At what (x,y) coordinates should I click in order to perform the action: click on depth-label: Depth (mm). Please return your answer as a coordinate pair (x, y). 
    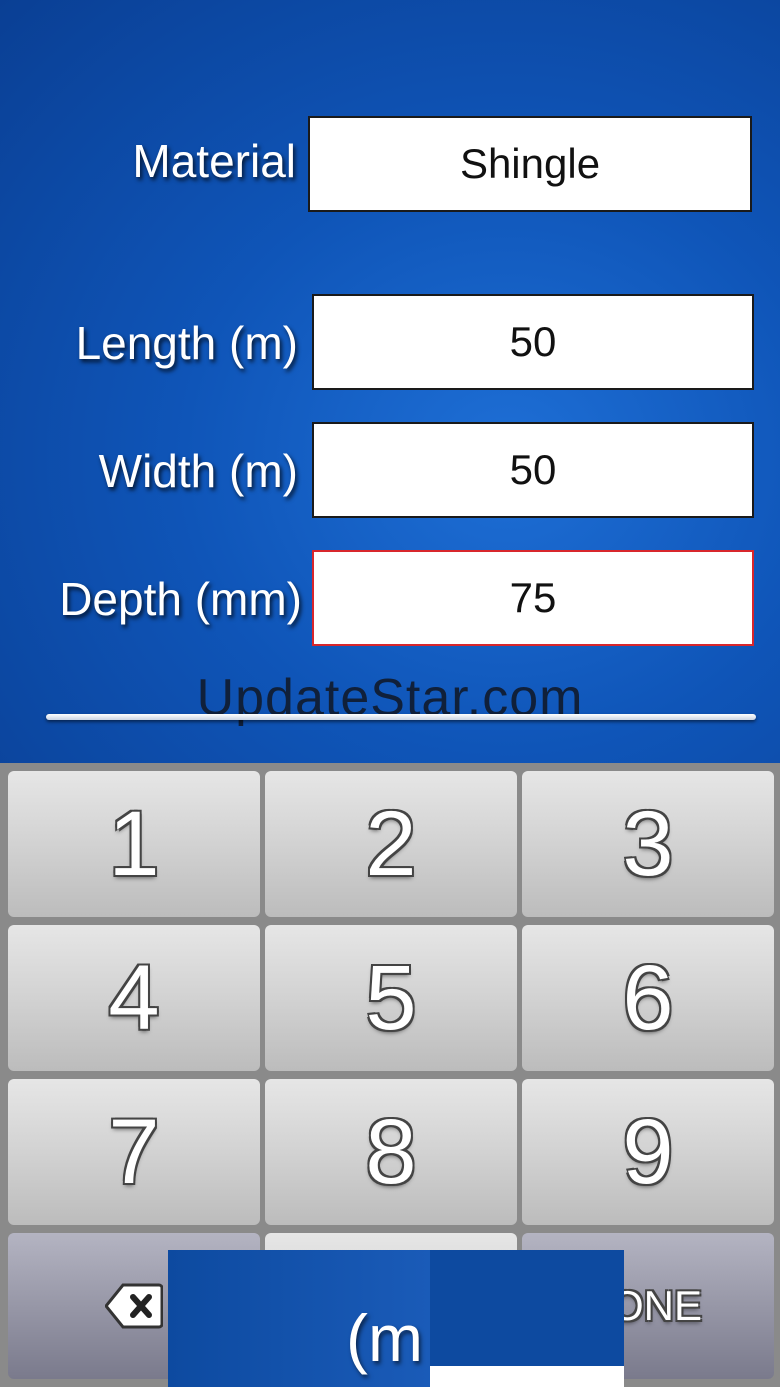
    Looking at the image, I should click on (180, 599).